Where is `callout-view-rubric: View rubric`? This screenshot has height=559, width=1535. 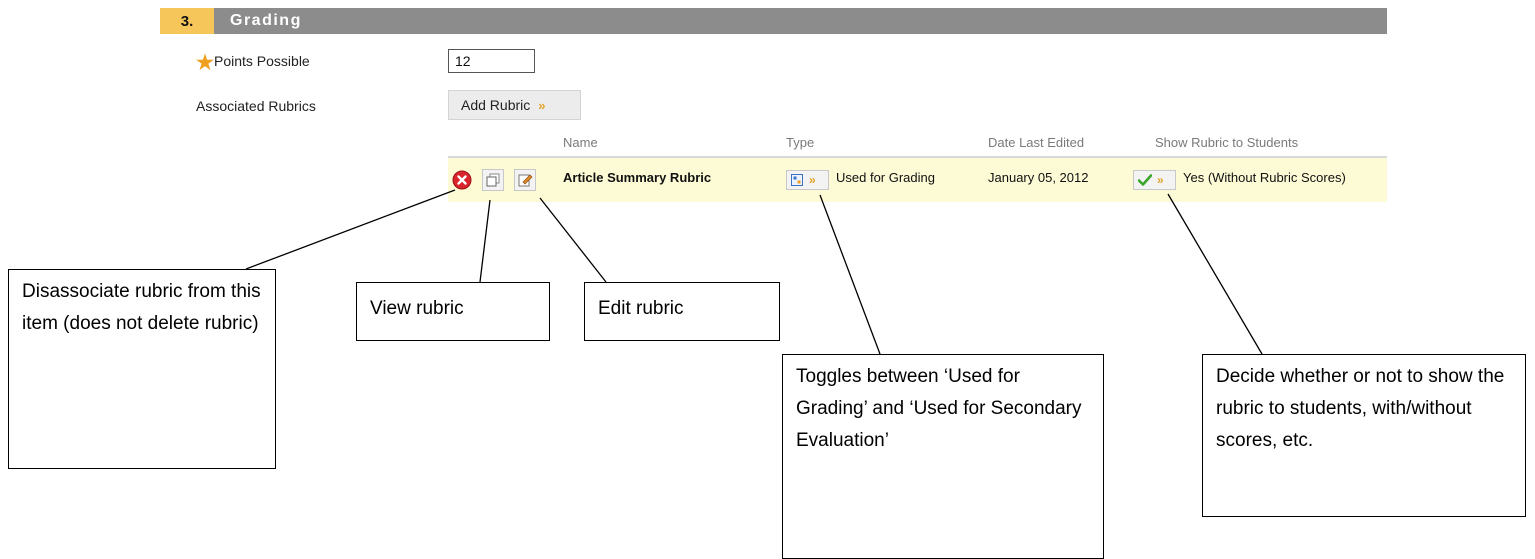
callout-view-rubric: View rubric is located at coordinates (453, 311).